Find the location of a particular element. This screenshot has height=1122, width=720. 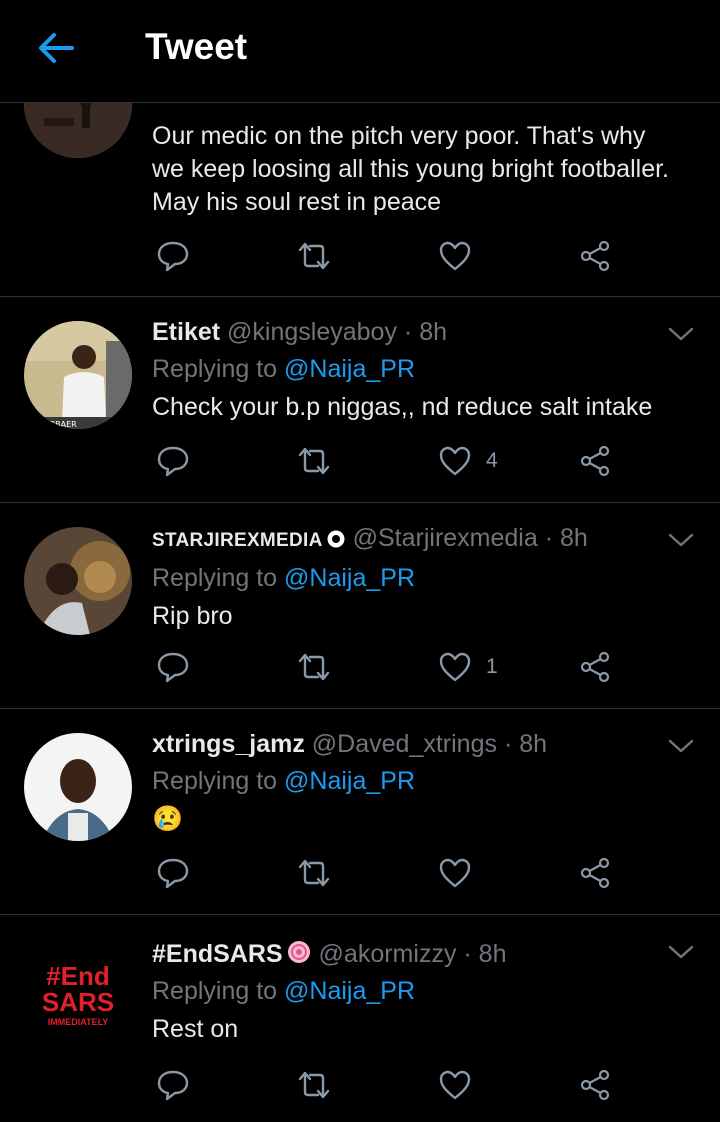

tweet-meta: Etiket @kingsleyaboy · 8h is located at coordinates (416, 332).